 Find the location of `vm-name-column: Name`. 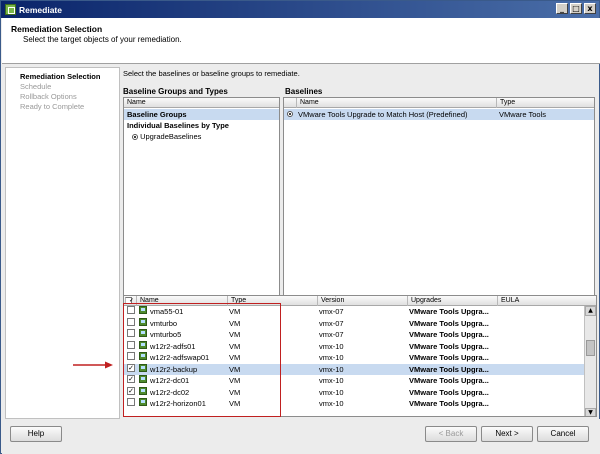

vm-name-column: Name is located at coordinates (181, 301).